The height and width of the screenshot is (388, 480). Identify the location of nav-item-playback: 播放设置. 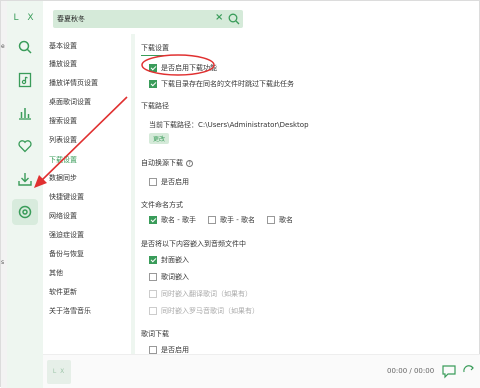
(63, 64).